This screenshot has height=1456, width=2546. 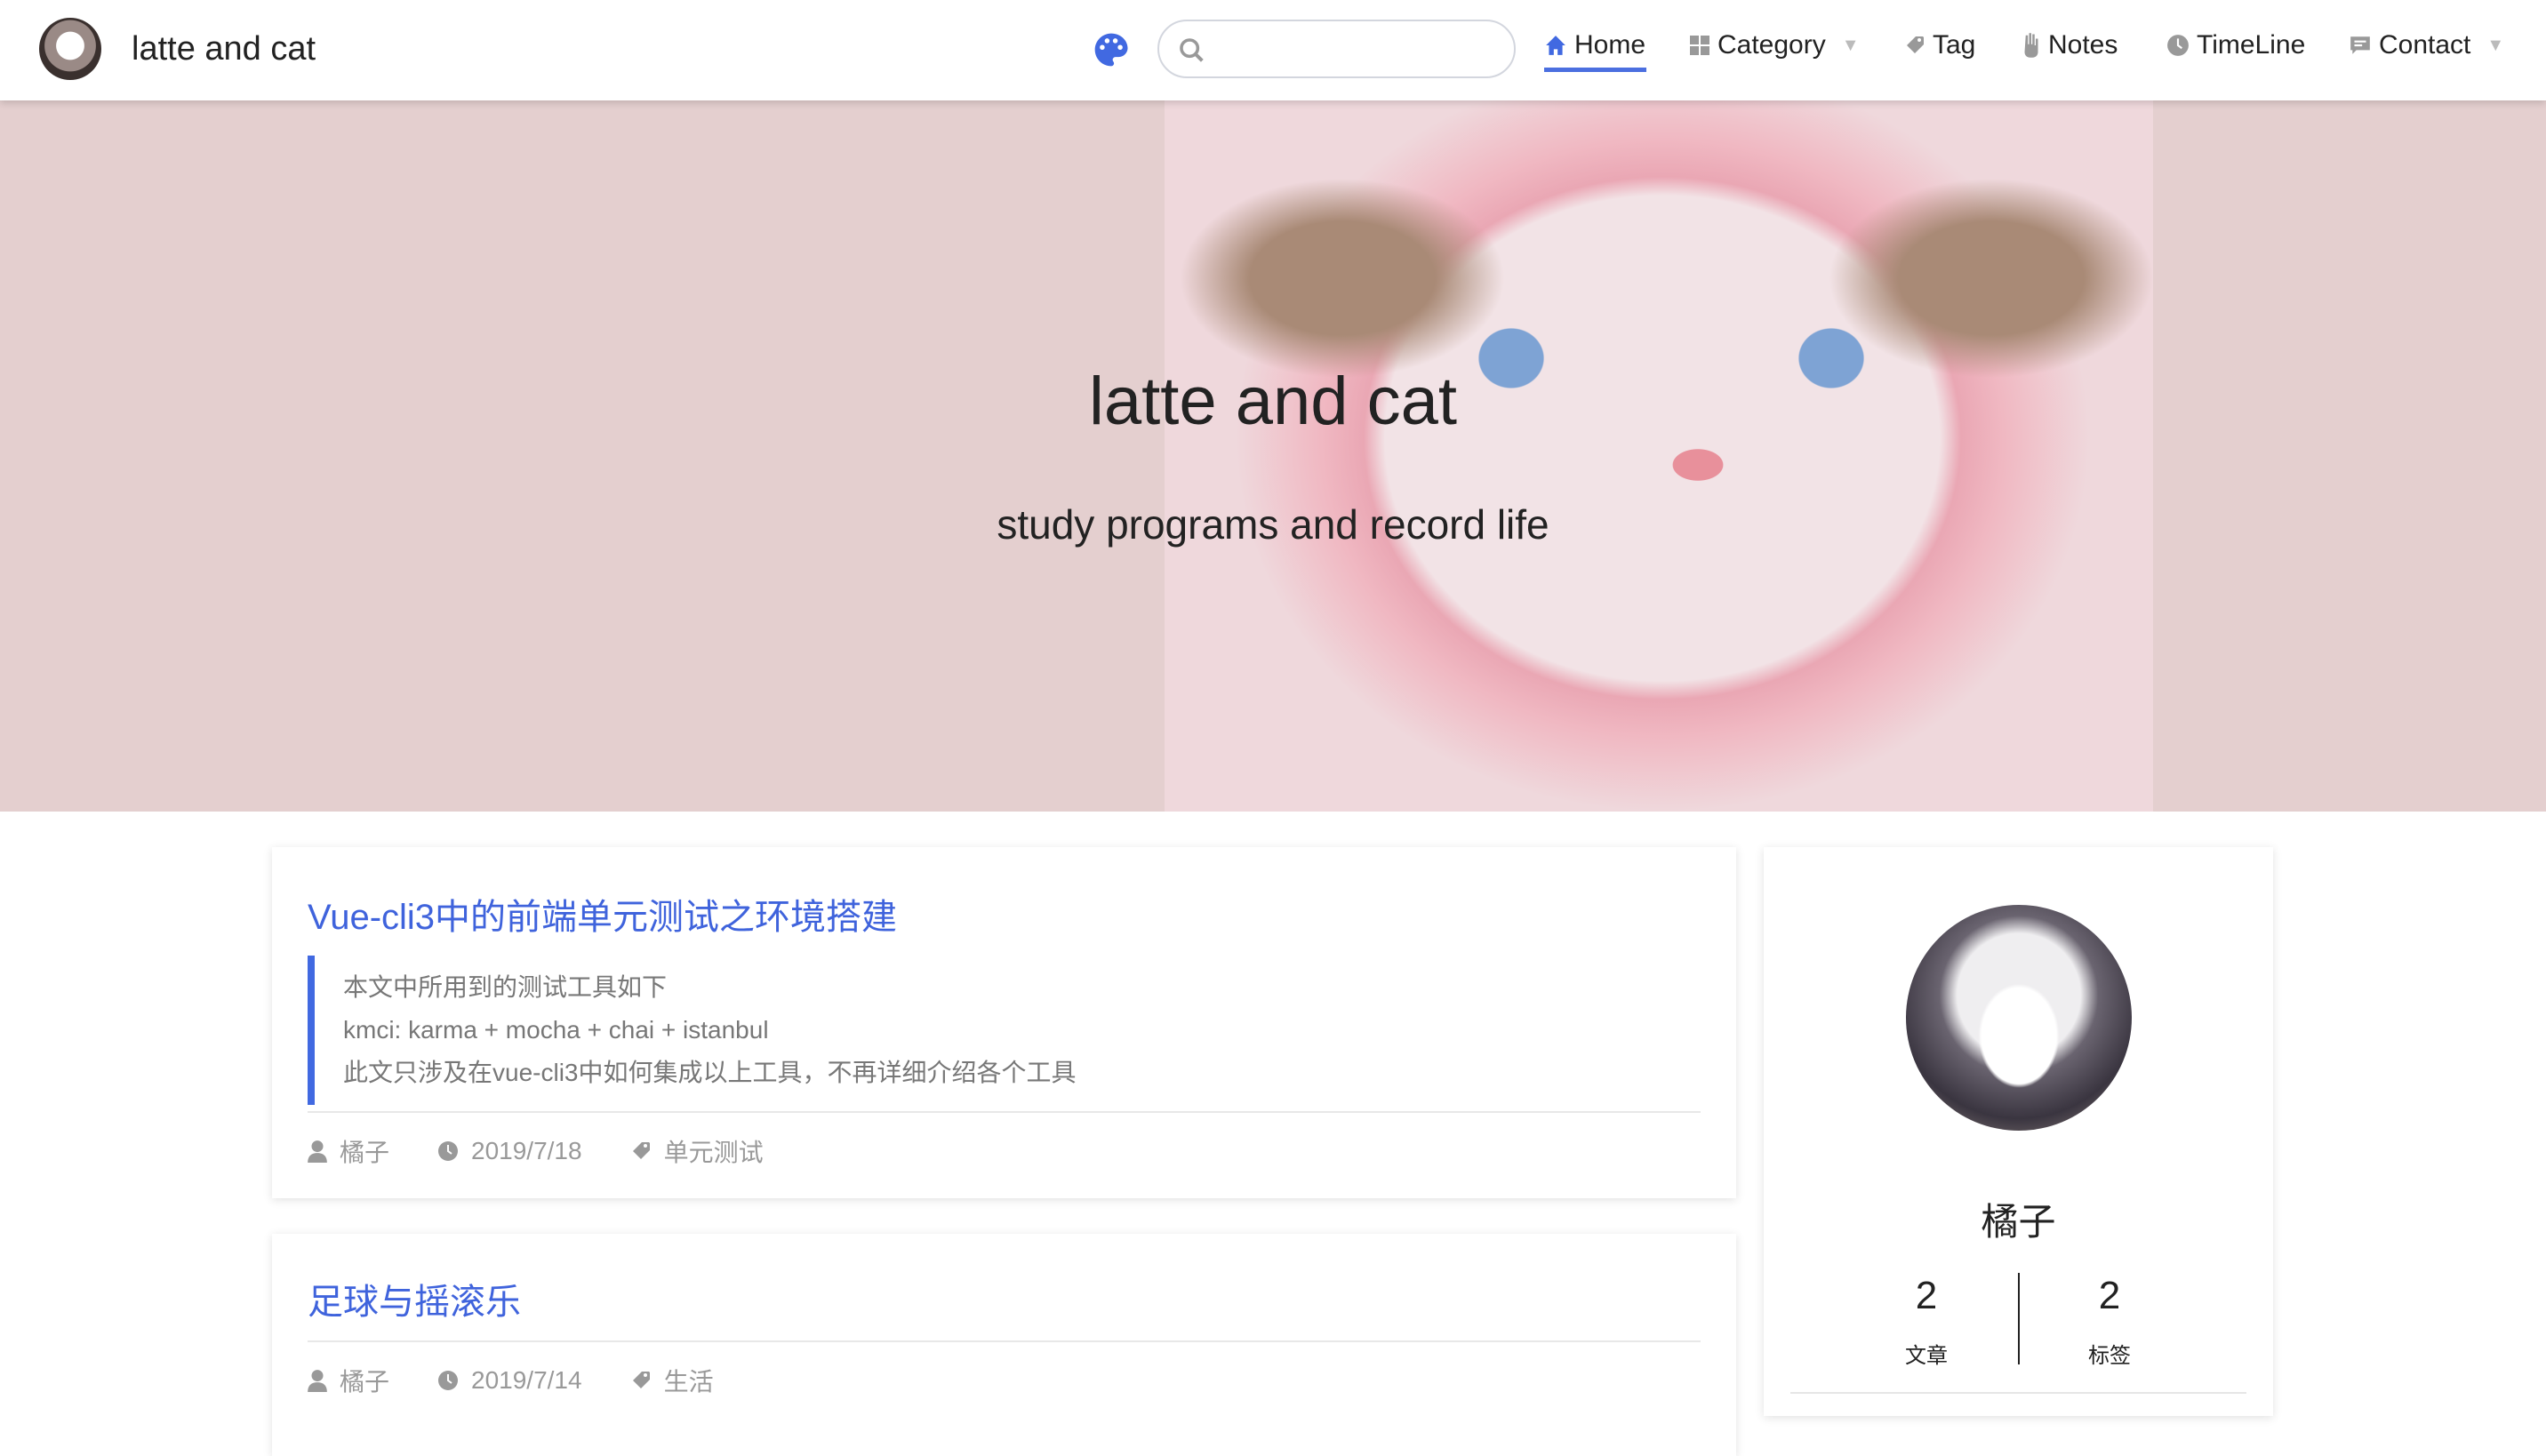 What do you see at coordinates (1192, 50) in the screenshot?
I see `search-icon` at bounding box center [1192, 50].